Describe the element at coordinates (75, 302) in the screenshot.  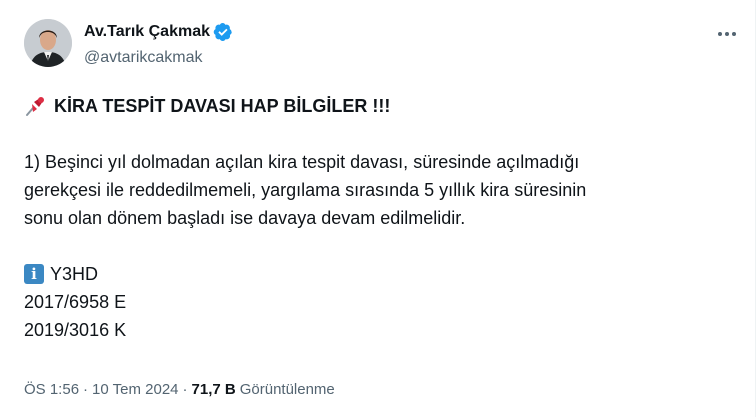
I see `reference-line: 2017/6958 E` at that location.